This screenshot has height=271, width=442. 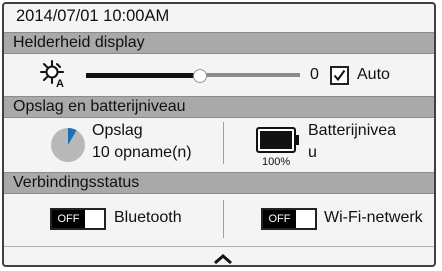 What do you see at coordinates (93, 16) in the screenshot?
I see `date-time: 2014/07/01 10:00AM` at bounding box center [93, 16].